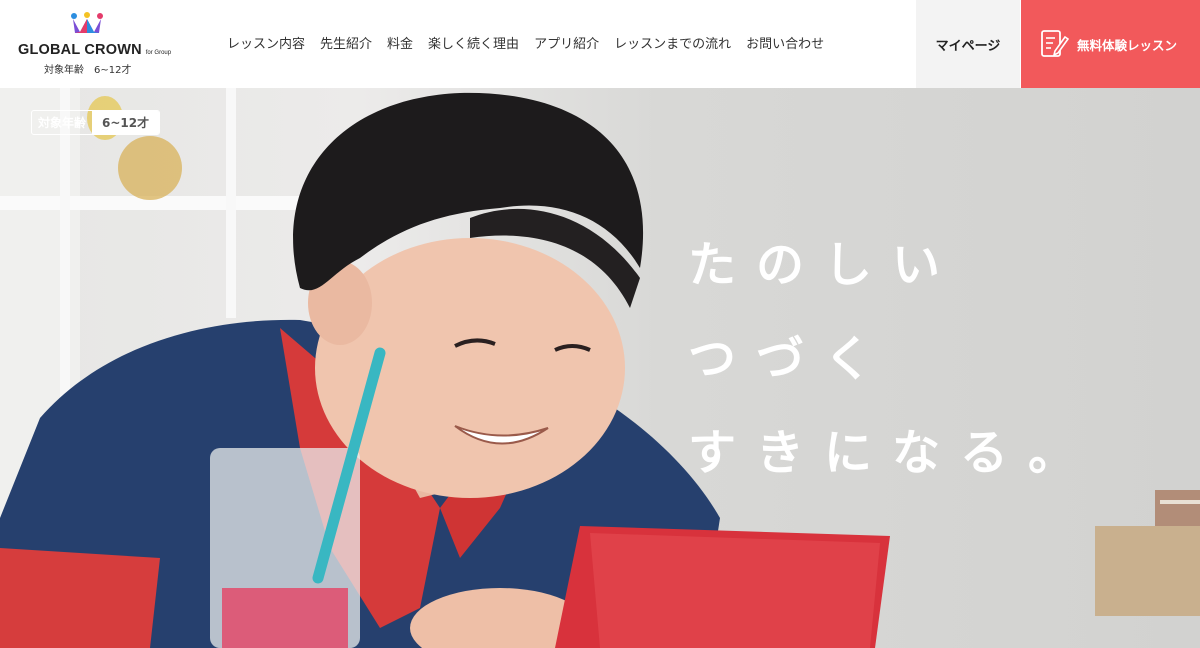  What do you see at coordinates (87, 22) in the screenshot?
I see `crown-icon` at bounding box center [87, 22].